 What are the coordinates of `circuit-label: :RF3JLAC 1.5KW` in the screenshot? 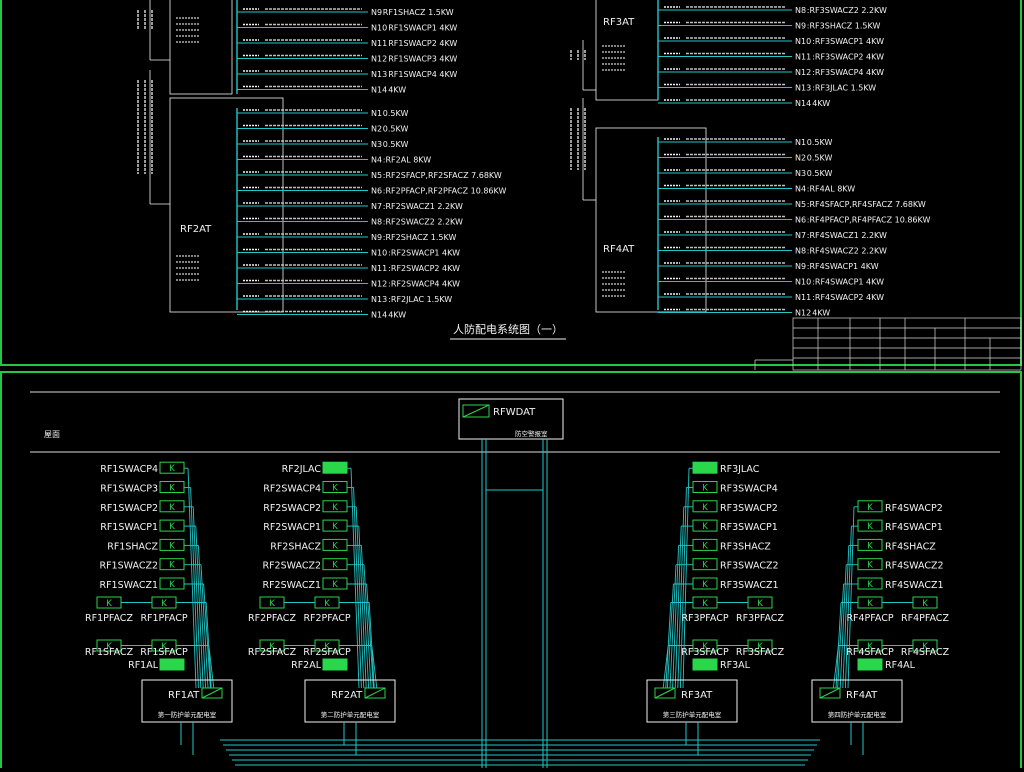 It's located at (844, 88).